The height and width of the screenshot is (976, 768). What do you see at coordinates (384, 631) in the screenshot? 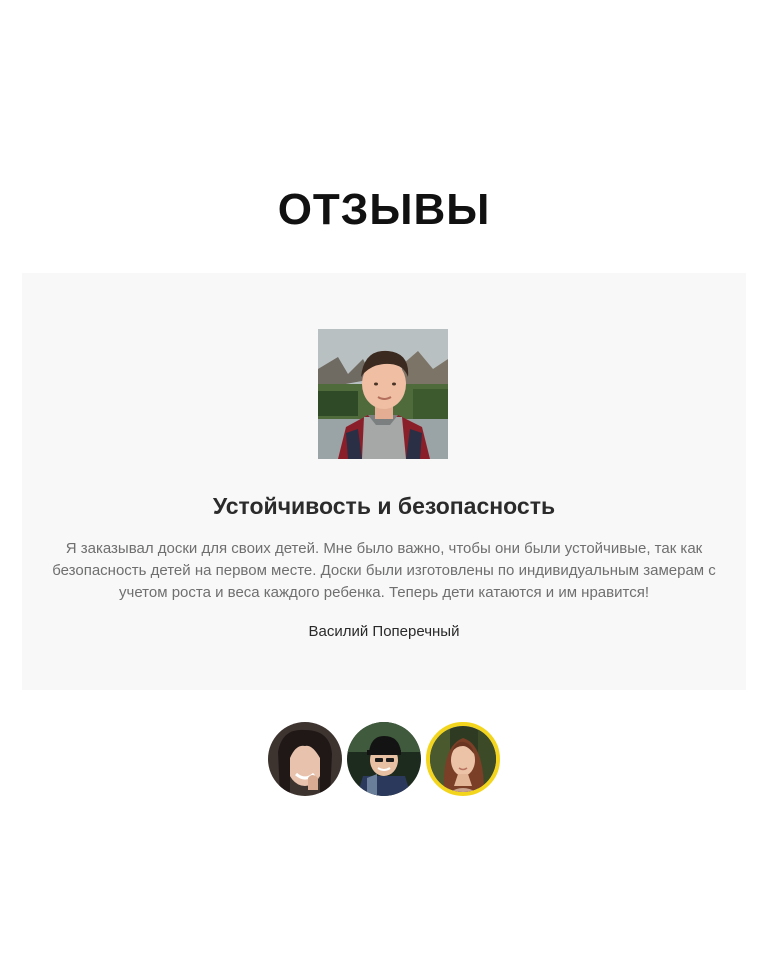
I see `review-author: Василий Поперечный` at bounding box center [384, 631].